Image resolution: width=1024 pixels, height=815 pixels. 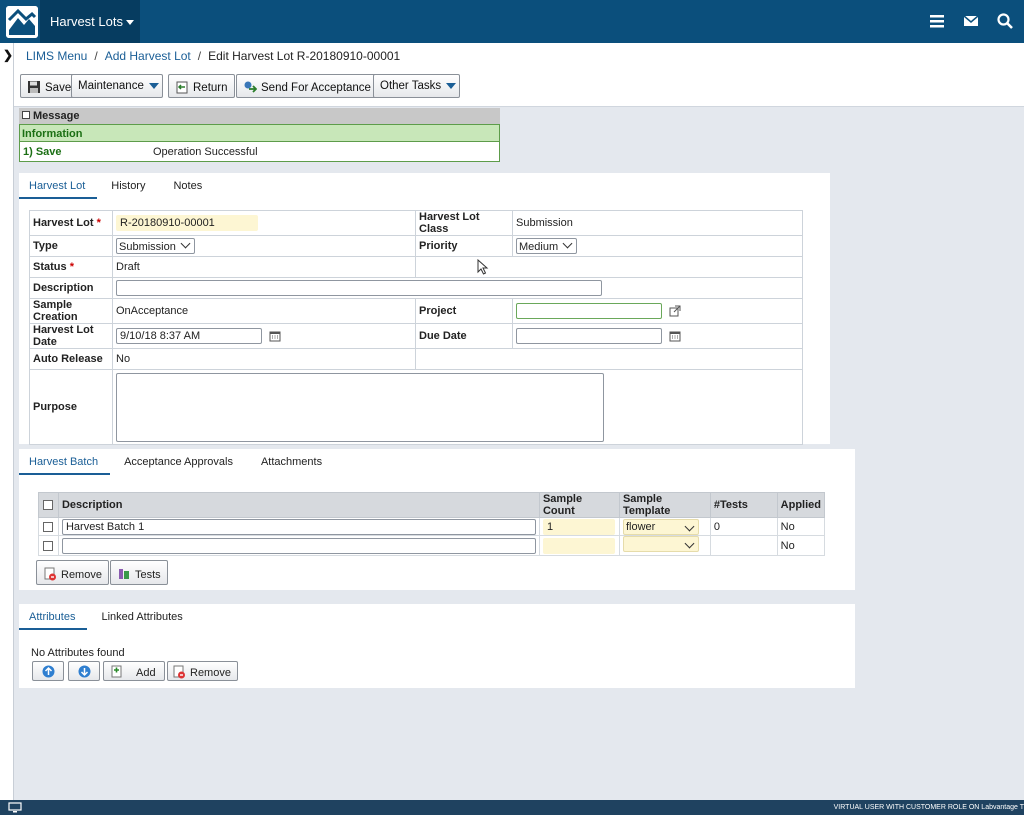 I want to click on tab-notes: Notes, so click(x=187, y=186).